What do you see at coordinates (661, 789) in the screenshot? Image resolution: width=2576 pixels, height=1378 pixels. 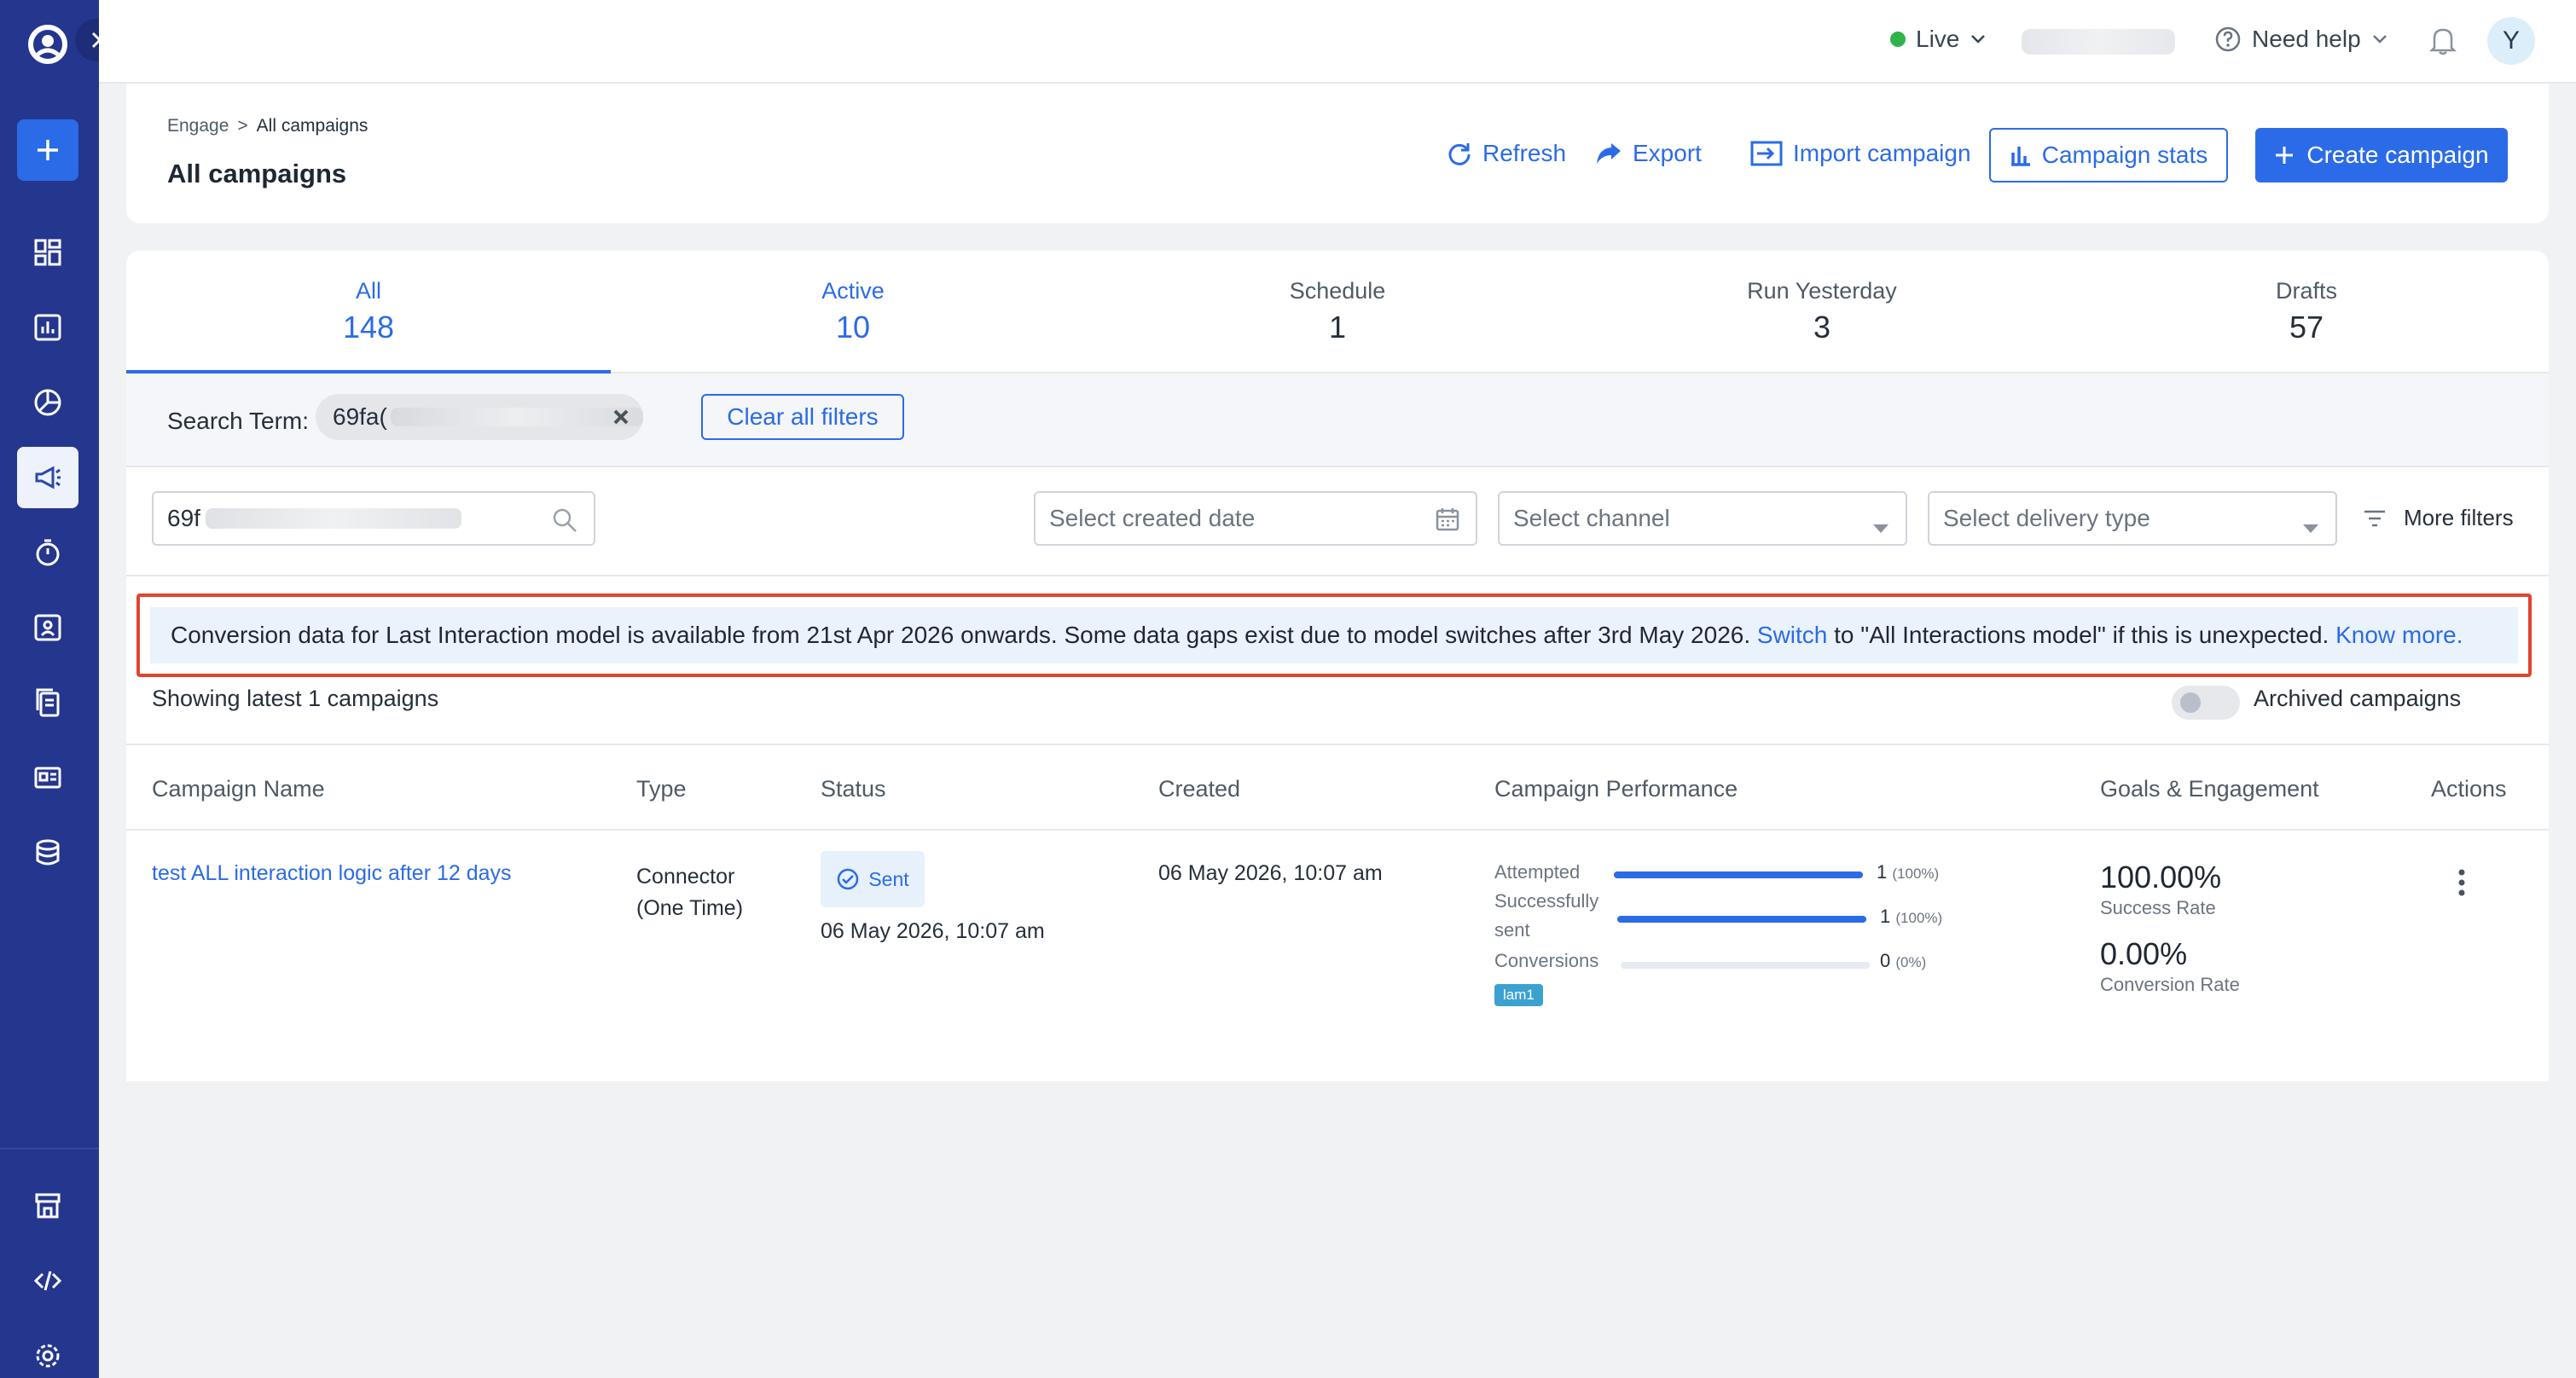 I see `column-type: Type` at bounding box center [661, 789].